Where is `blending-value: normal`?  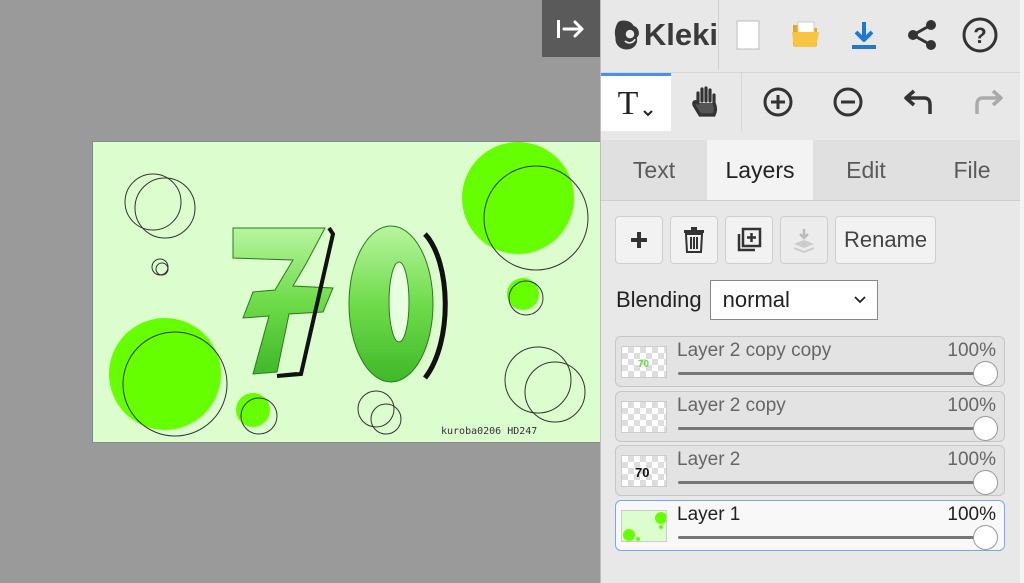
blending-value: normal is located at coordinates (756, 299).